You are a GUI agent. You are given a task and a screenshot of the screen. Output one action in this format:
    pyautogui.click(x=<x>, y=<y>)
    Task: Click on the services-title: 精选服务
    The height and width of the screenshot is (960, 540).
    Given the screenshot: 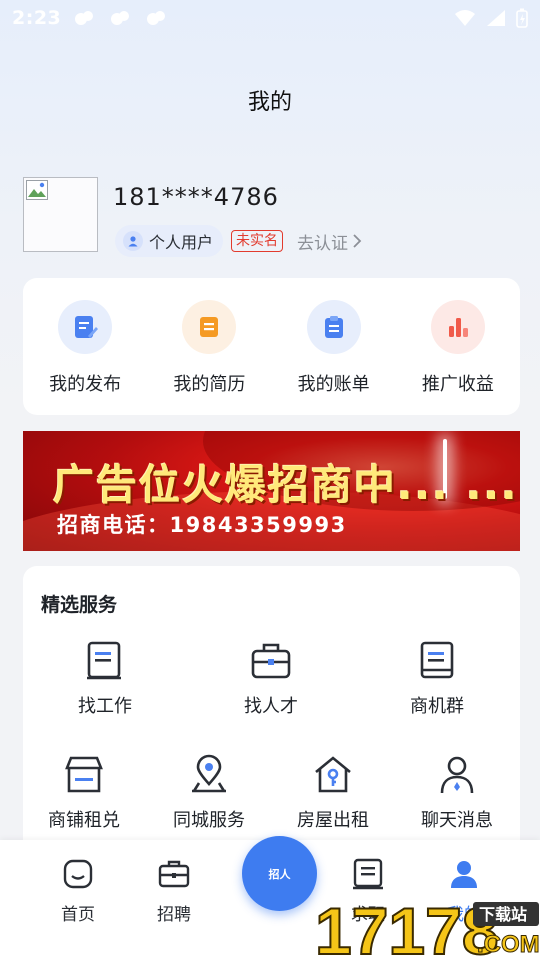 What is the action you would take?
    pyautogui.click(x=79, y=605)
    